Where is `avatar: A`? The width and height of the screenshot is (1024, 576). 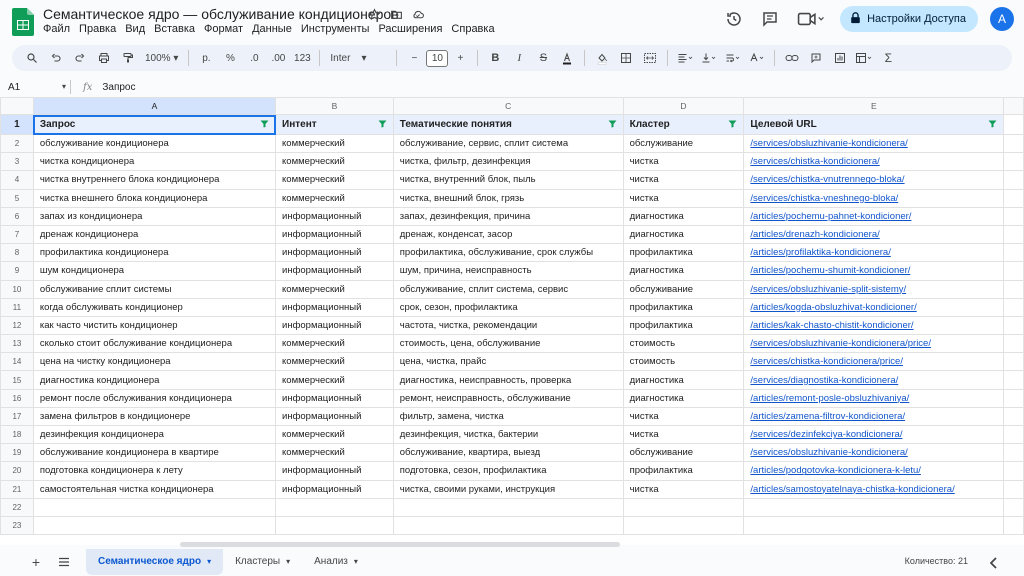
avatar: A is located at coordinates (1002, 19).